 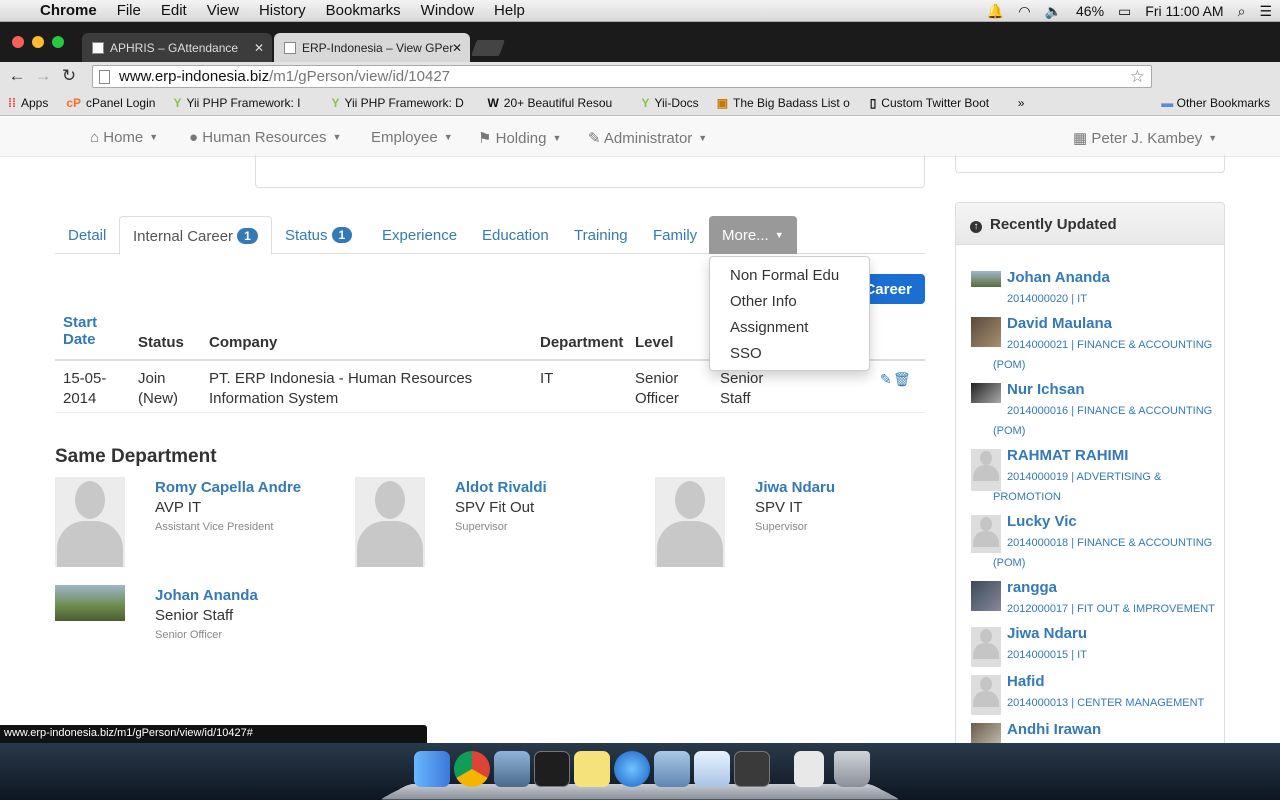 I want to click on recently-updated-heading: ↑ Recently Updated, so click(x=1090, y=224).